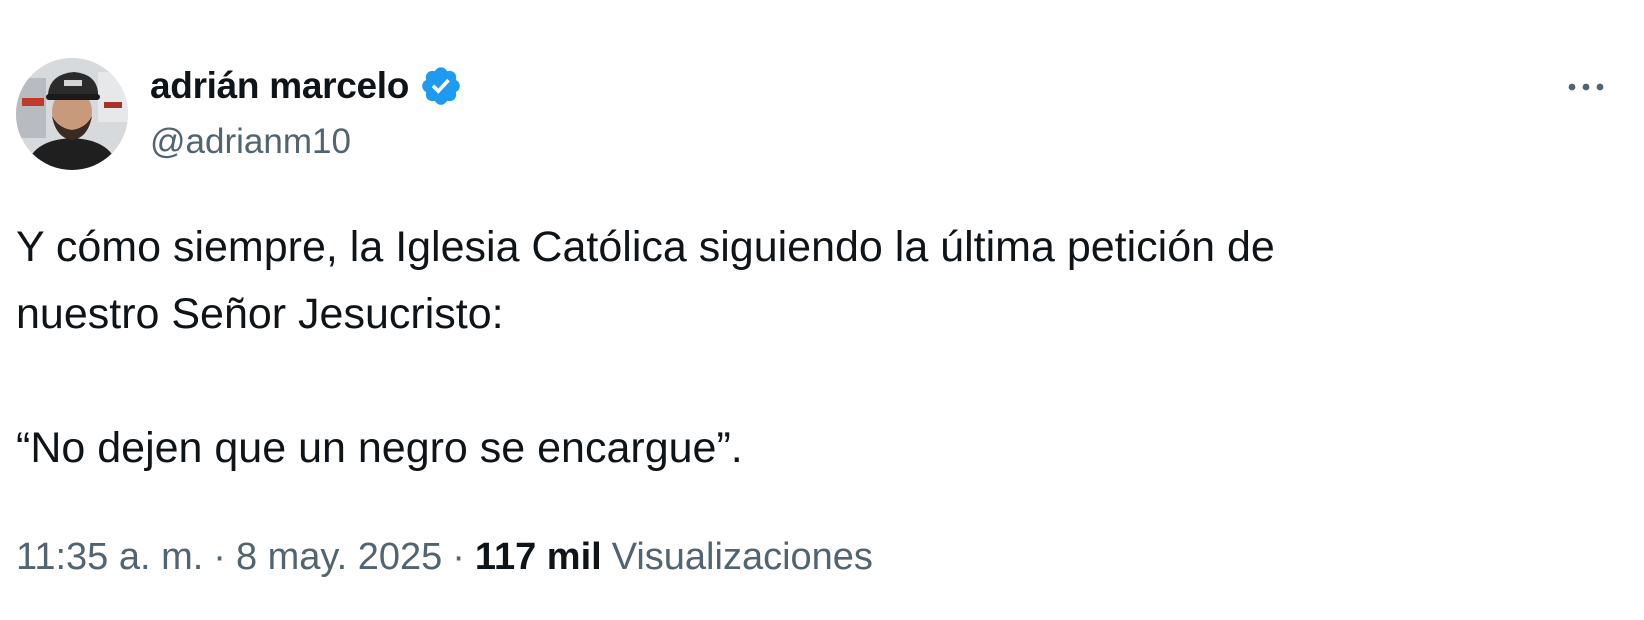 The image size is (1644, 620). I want to click on verified-badge-icon, so click(441, 86).